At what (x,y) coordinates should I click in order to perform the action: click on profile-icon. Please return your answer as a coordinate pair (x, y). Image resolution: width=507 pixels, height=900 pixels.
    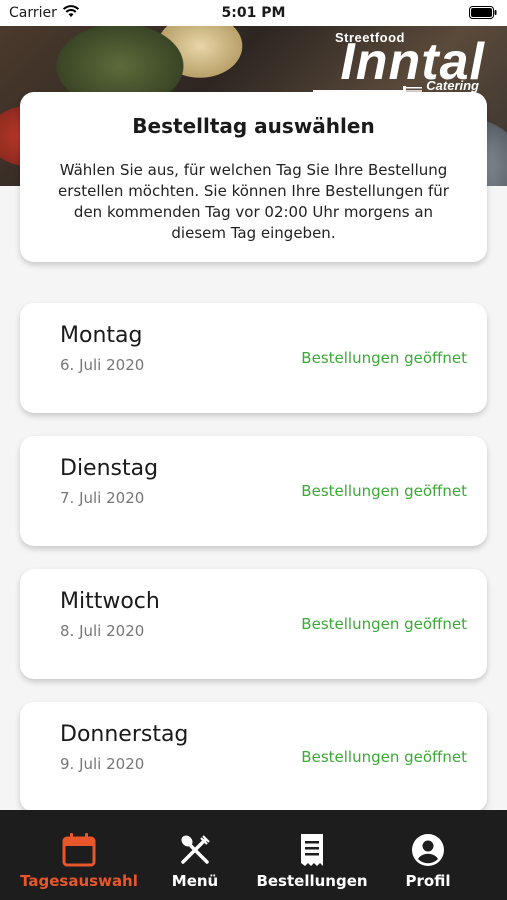
    Looking at the image, I should click on (428, 850).